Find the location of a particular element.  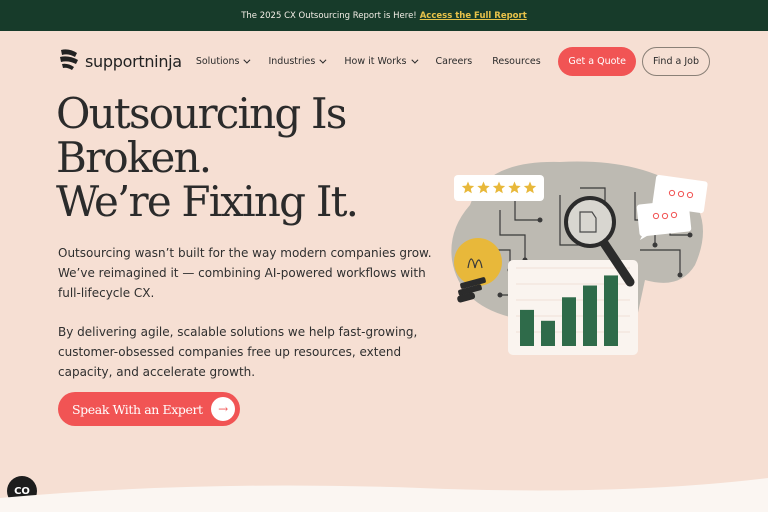

brand-name: supportninja is located at coordinates (133, 61).